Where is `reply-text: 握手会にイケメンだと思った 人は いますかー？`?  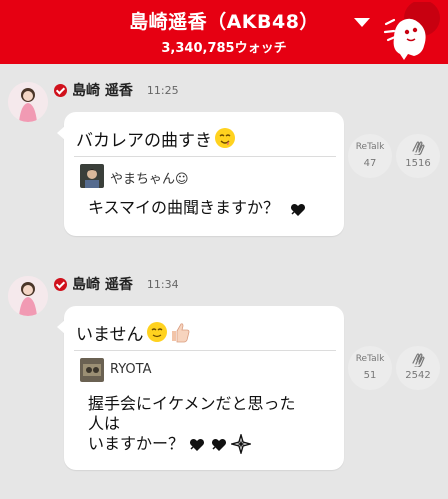
reply-text: 握手会にイケメンだと思った 人は いますかー？ is located at coordinates (192, 424).